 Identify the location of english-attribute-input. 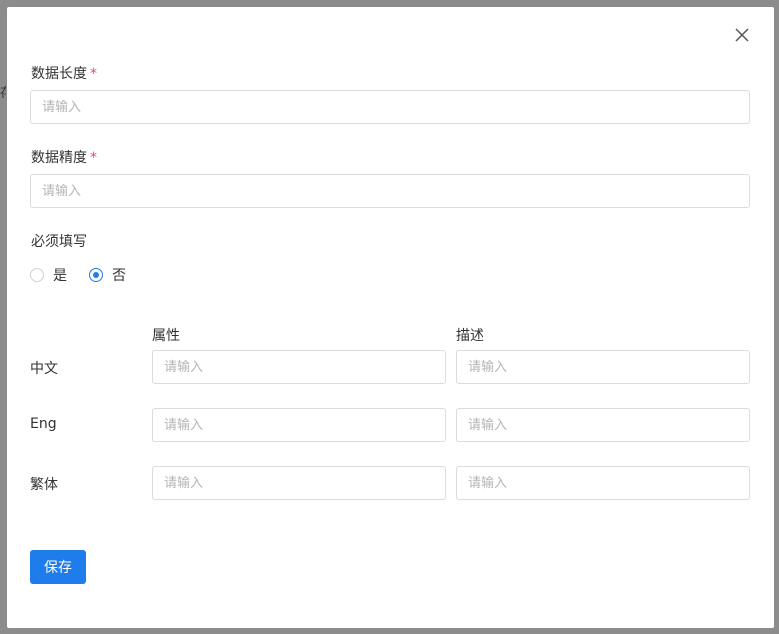
(299, 425).